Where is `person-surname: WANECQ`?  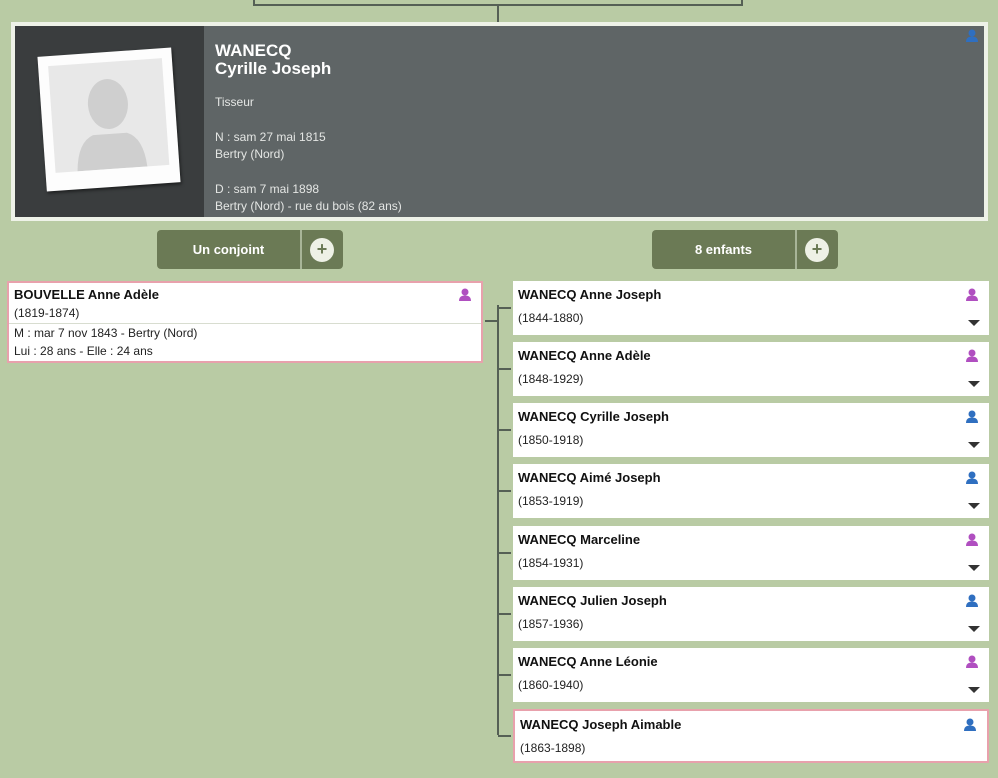
person-surname: WANECQ is located at coordinates (253, 50).